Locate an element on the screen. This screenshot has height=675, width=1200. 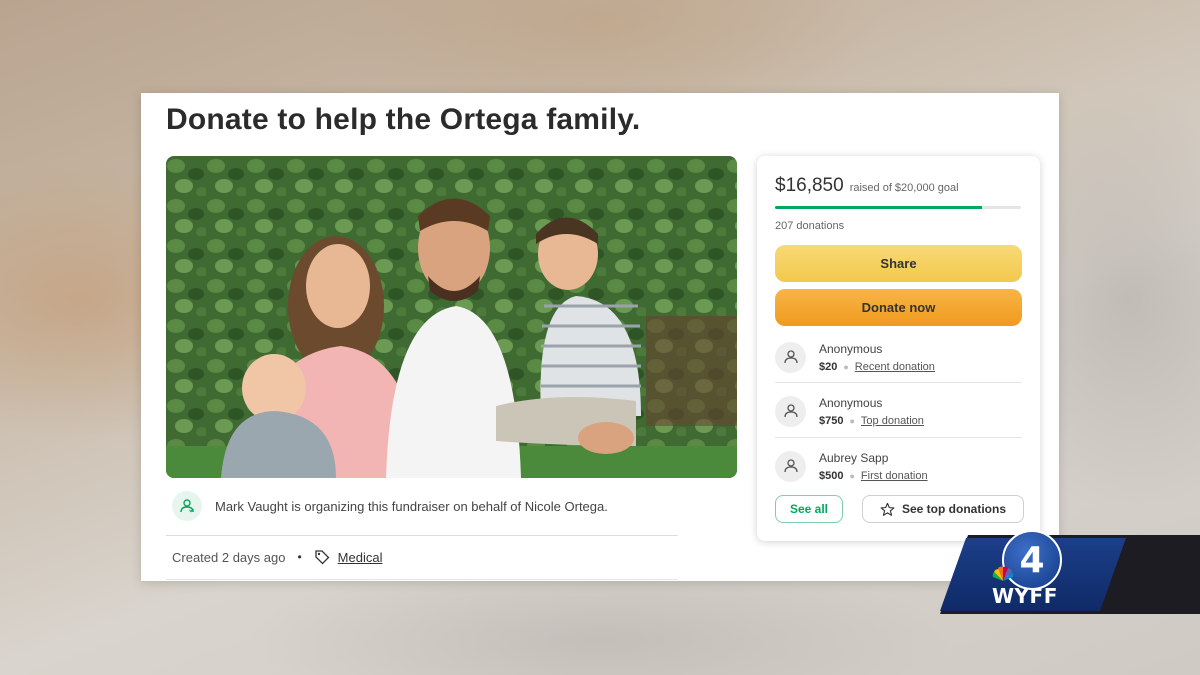
donor-name: Aubrey Sapp is located at coordinates (854, 457).